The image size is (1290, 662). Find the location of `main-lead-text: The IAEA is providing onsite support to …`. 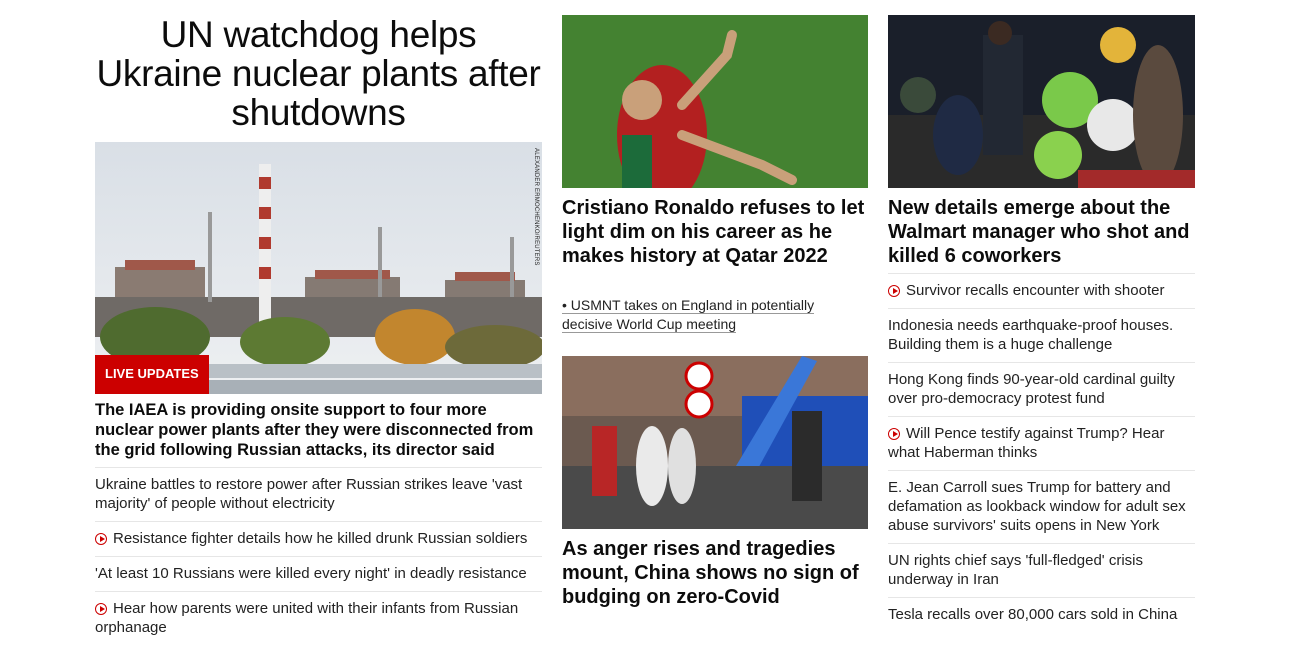

main-lead-text: The IAEA is providing onsite support to … is located at coordinates (318, 430).